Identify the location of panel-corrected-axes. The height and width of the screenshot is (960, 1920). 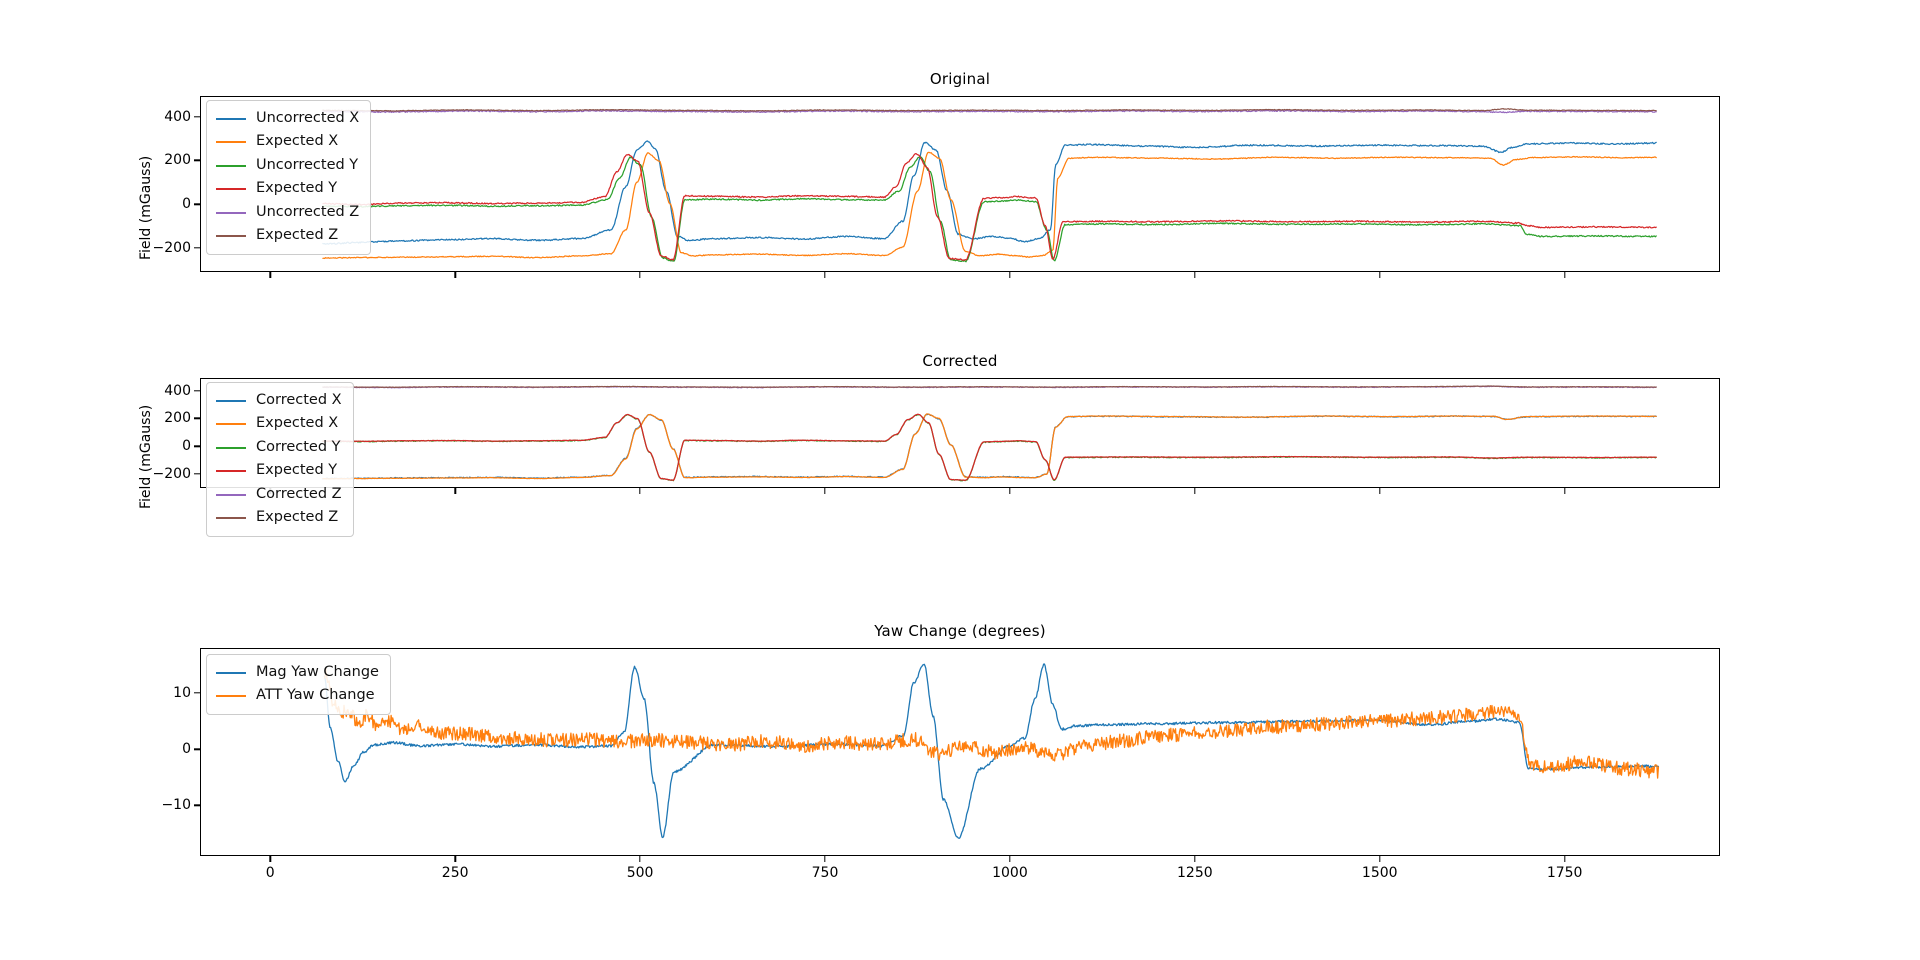
(960, 433).